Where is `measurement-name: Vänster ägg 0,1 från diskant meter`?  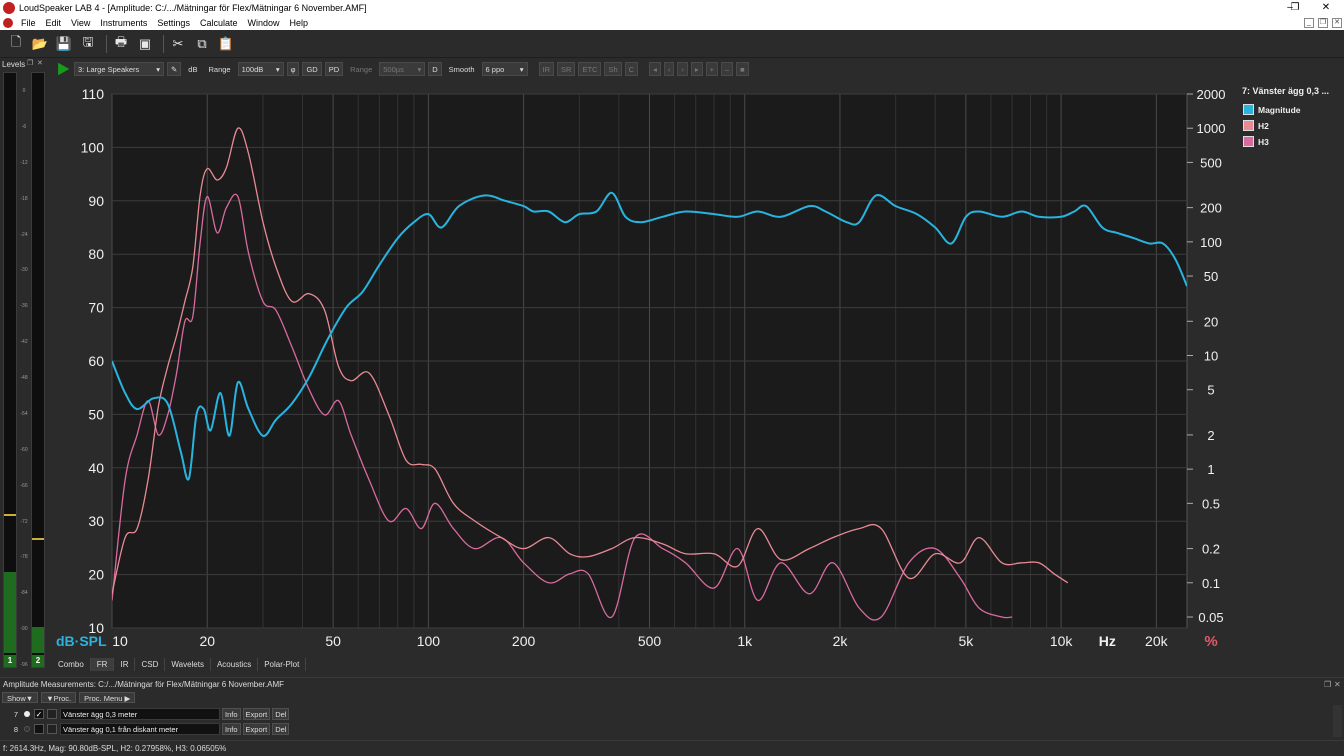 measurement-name: Vänster ägg 0,1 från diskant meter is located at coordinates (140, 729).